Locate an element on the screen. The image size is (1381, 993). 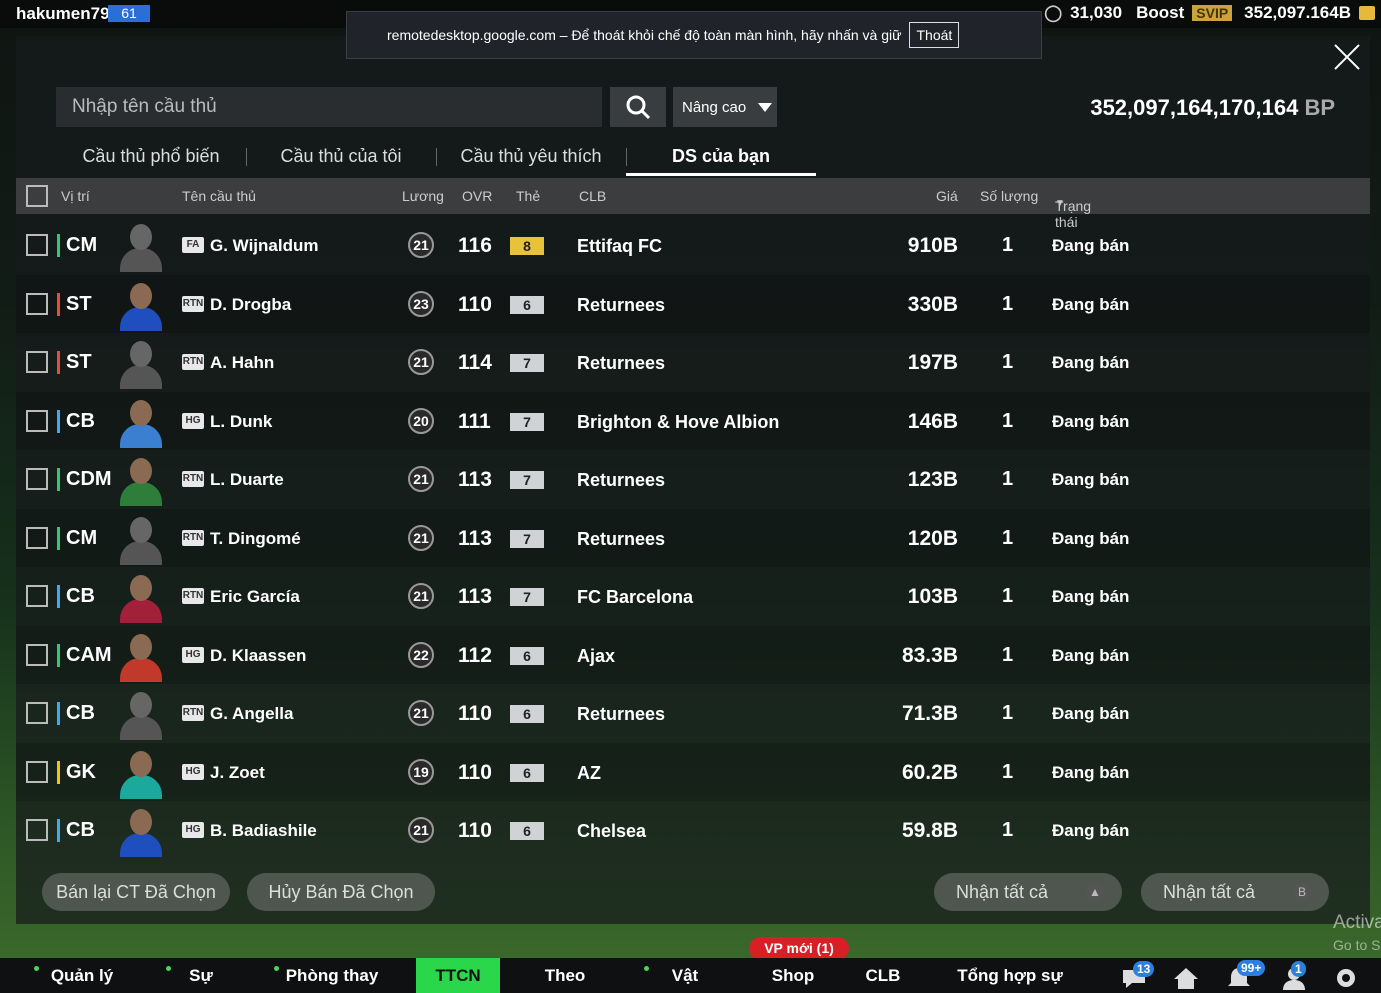
nav-items: Vật phẩm is located at coordinates (682, 975).